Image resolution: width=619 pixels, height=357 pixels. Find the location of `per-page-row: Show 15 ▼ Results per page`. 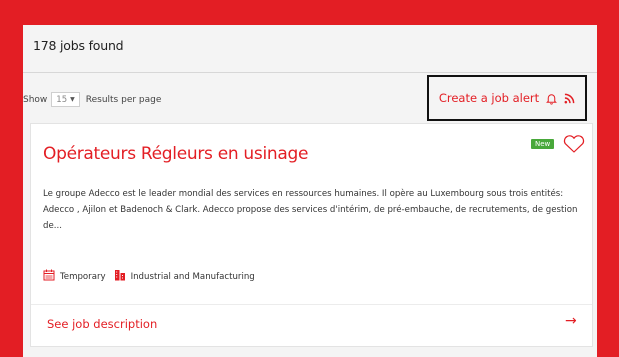

per-page-row: Show 15 ▼ Results per page is located at coordinates (92, 99).